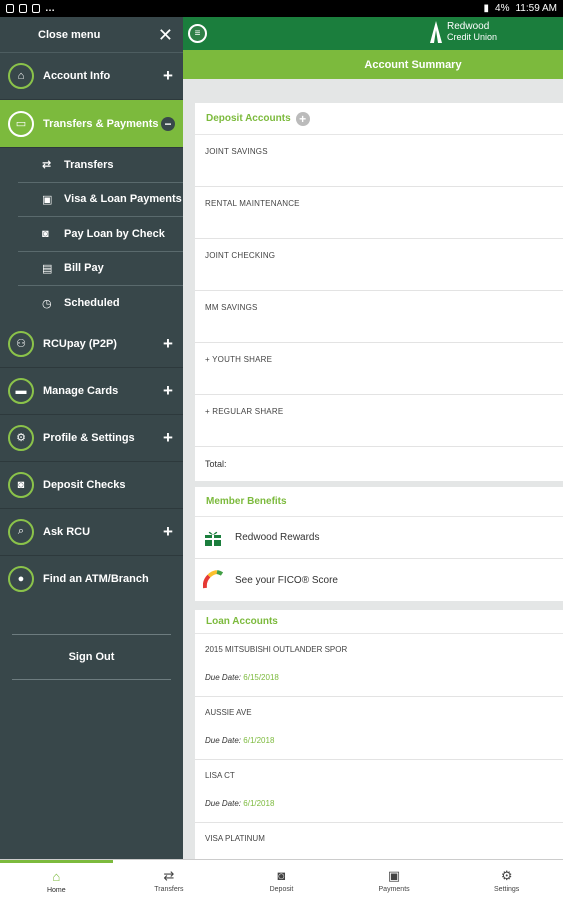  Describe the element at coordinates (96, 579) in the screenshot. I see `menu-item-label: Find an ATM/Branch` at that location.